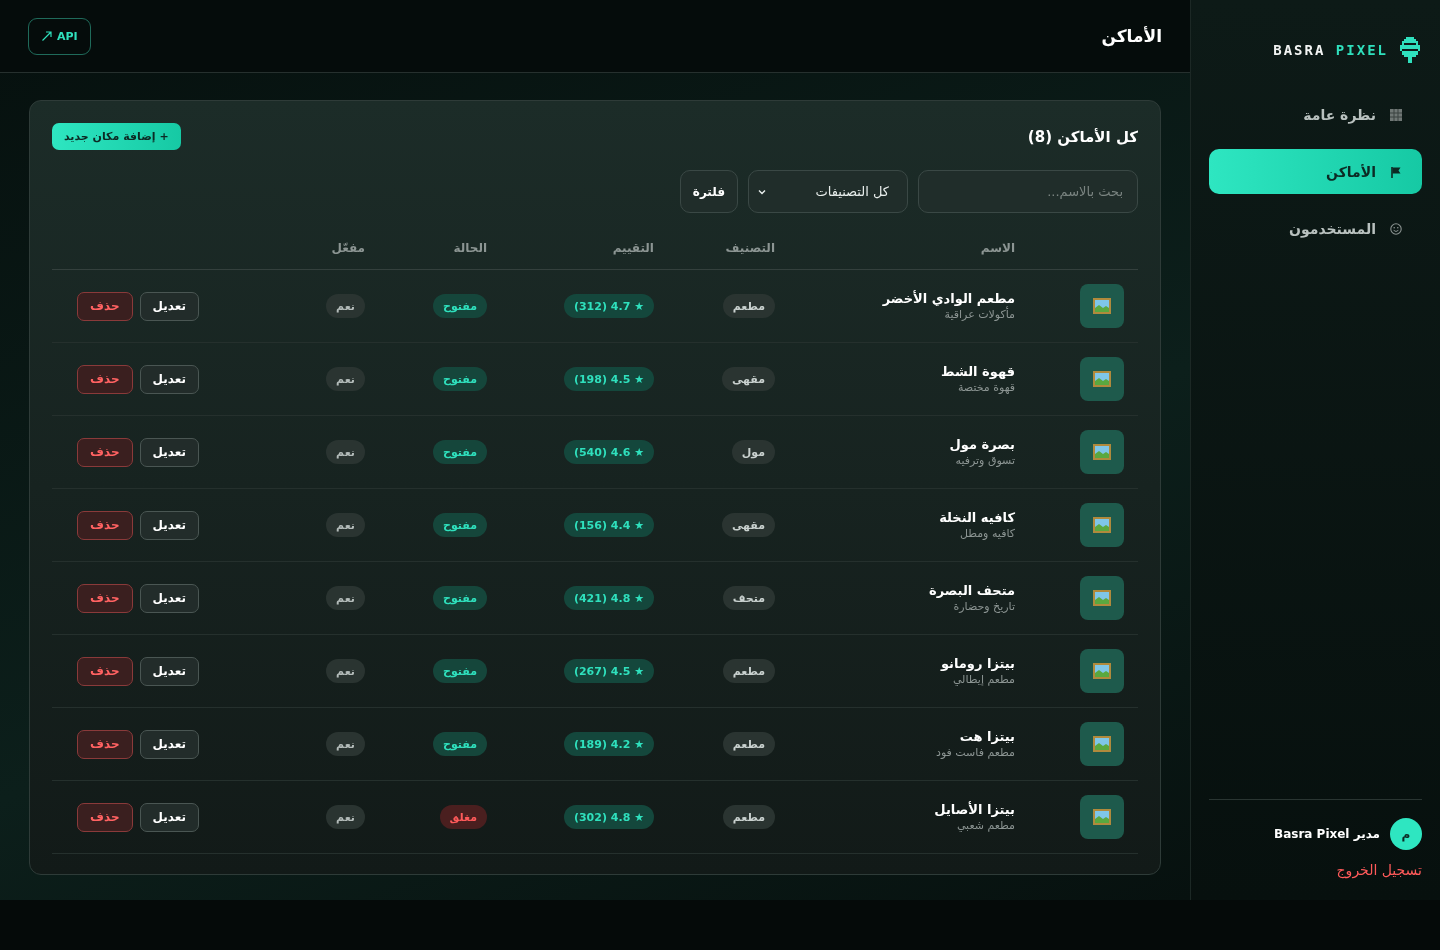 This screenshot has width=1440, height=950. Describe the element at coordinates (948, 298) in the screenshot. I see `place-name: مطعم الوادي الأخضر` at that location.